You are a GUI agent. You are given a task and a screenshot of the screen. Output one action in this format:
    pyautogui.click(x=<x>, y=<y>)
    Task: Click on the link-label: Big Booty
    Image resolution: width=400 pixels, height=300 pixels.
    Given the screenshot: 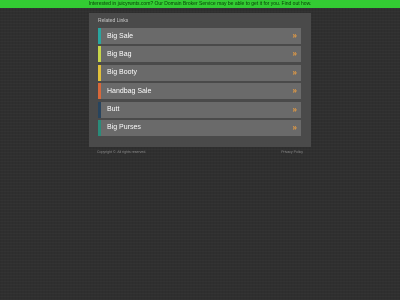 What is the action you would take?
    pyautogui.click(x=122, y=72)
    